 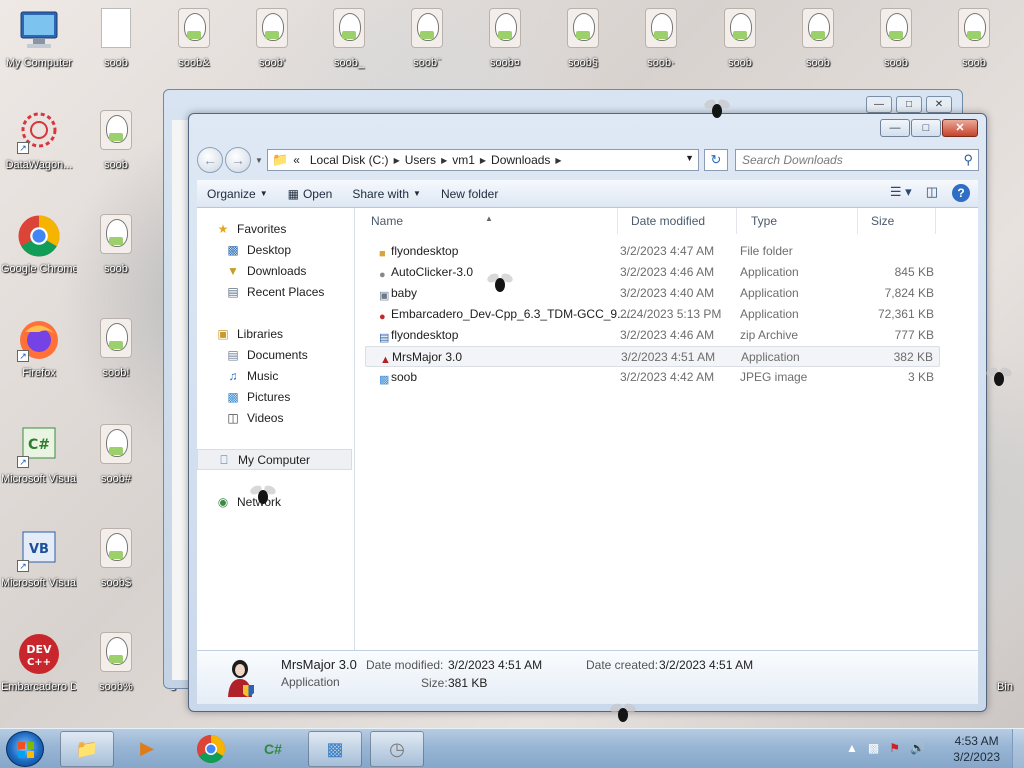 I want to click on file-row: ▣ baby 3/2/2023 4:40 AM Application 7,824 KB, so click(x=652, y=293).